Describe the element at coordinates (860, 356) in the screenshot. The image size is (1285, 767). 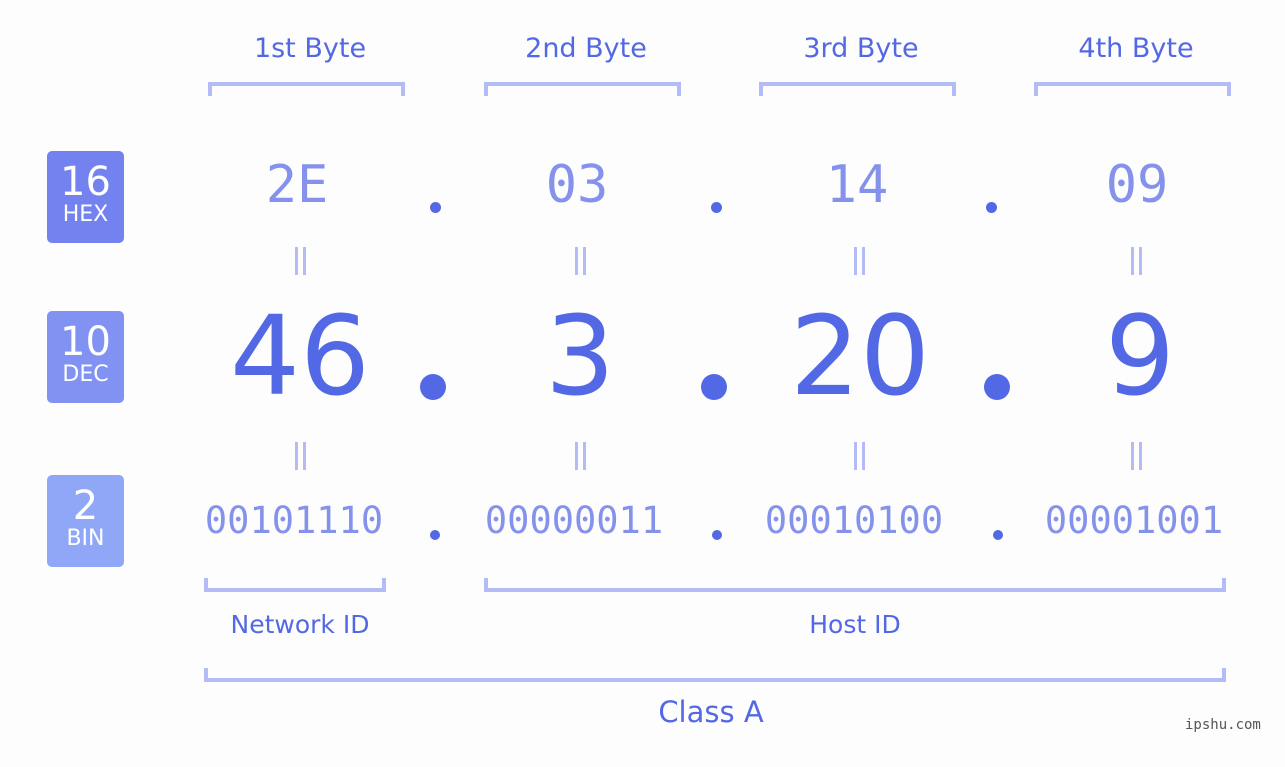
I see `dec-value-3: 20` at that location.